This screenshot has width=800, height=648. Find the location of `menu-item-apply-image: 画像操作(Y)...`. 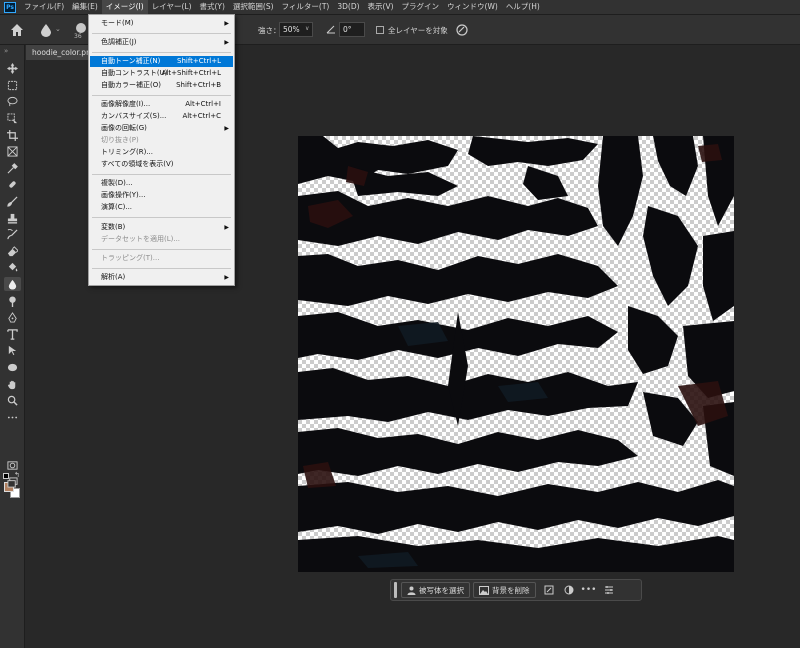

menu-item-apply-image: 画像操作(Y)... is located at coordinates (161, 195).